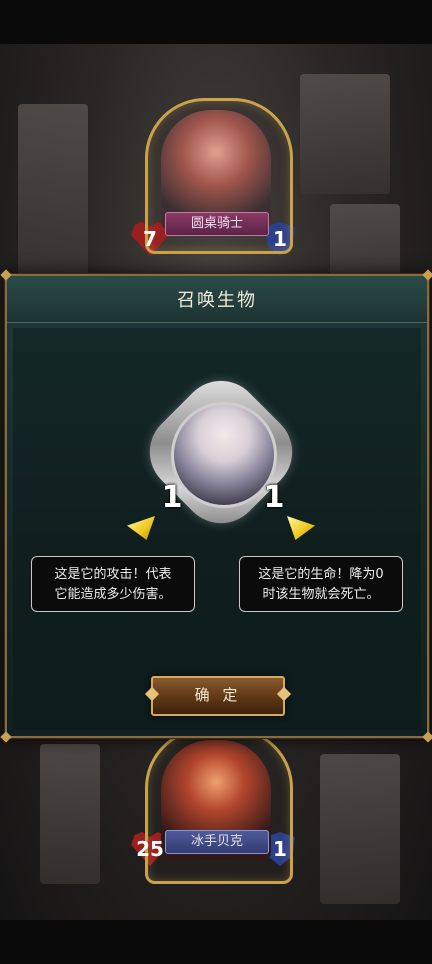 This screenshot has width=432, height=964. What do you see at coordinates (218, 696) in the screenshot?
I see `confirm-button: 确 定` at bounding box center [218, 696].